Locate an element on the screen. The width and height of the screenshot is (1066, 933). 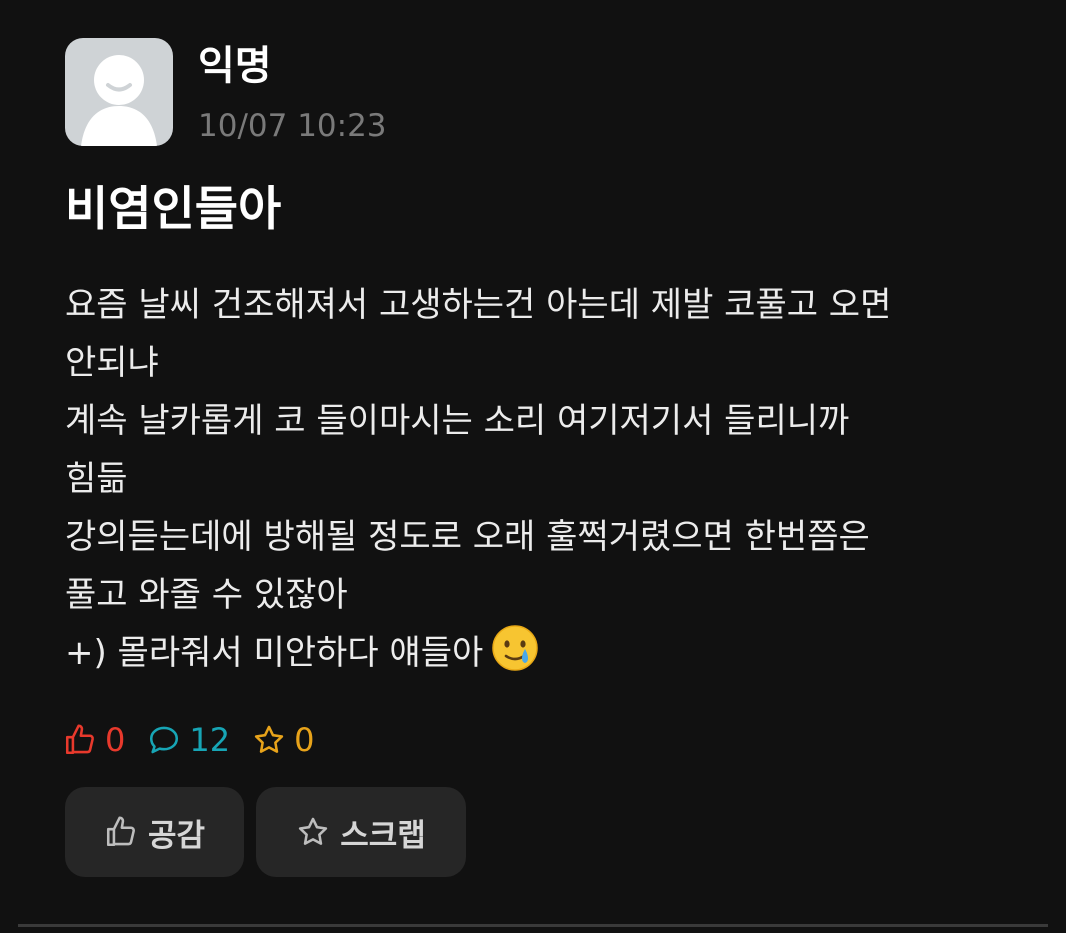
comment-icon is located at coordinates (164, 740).